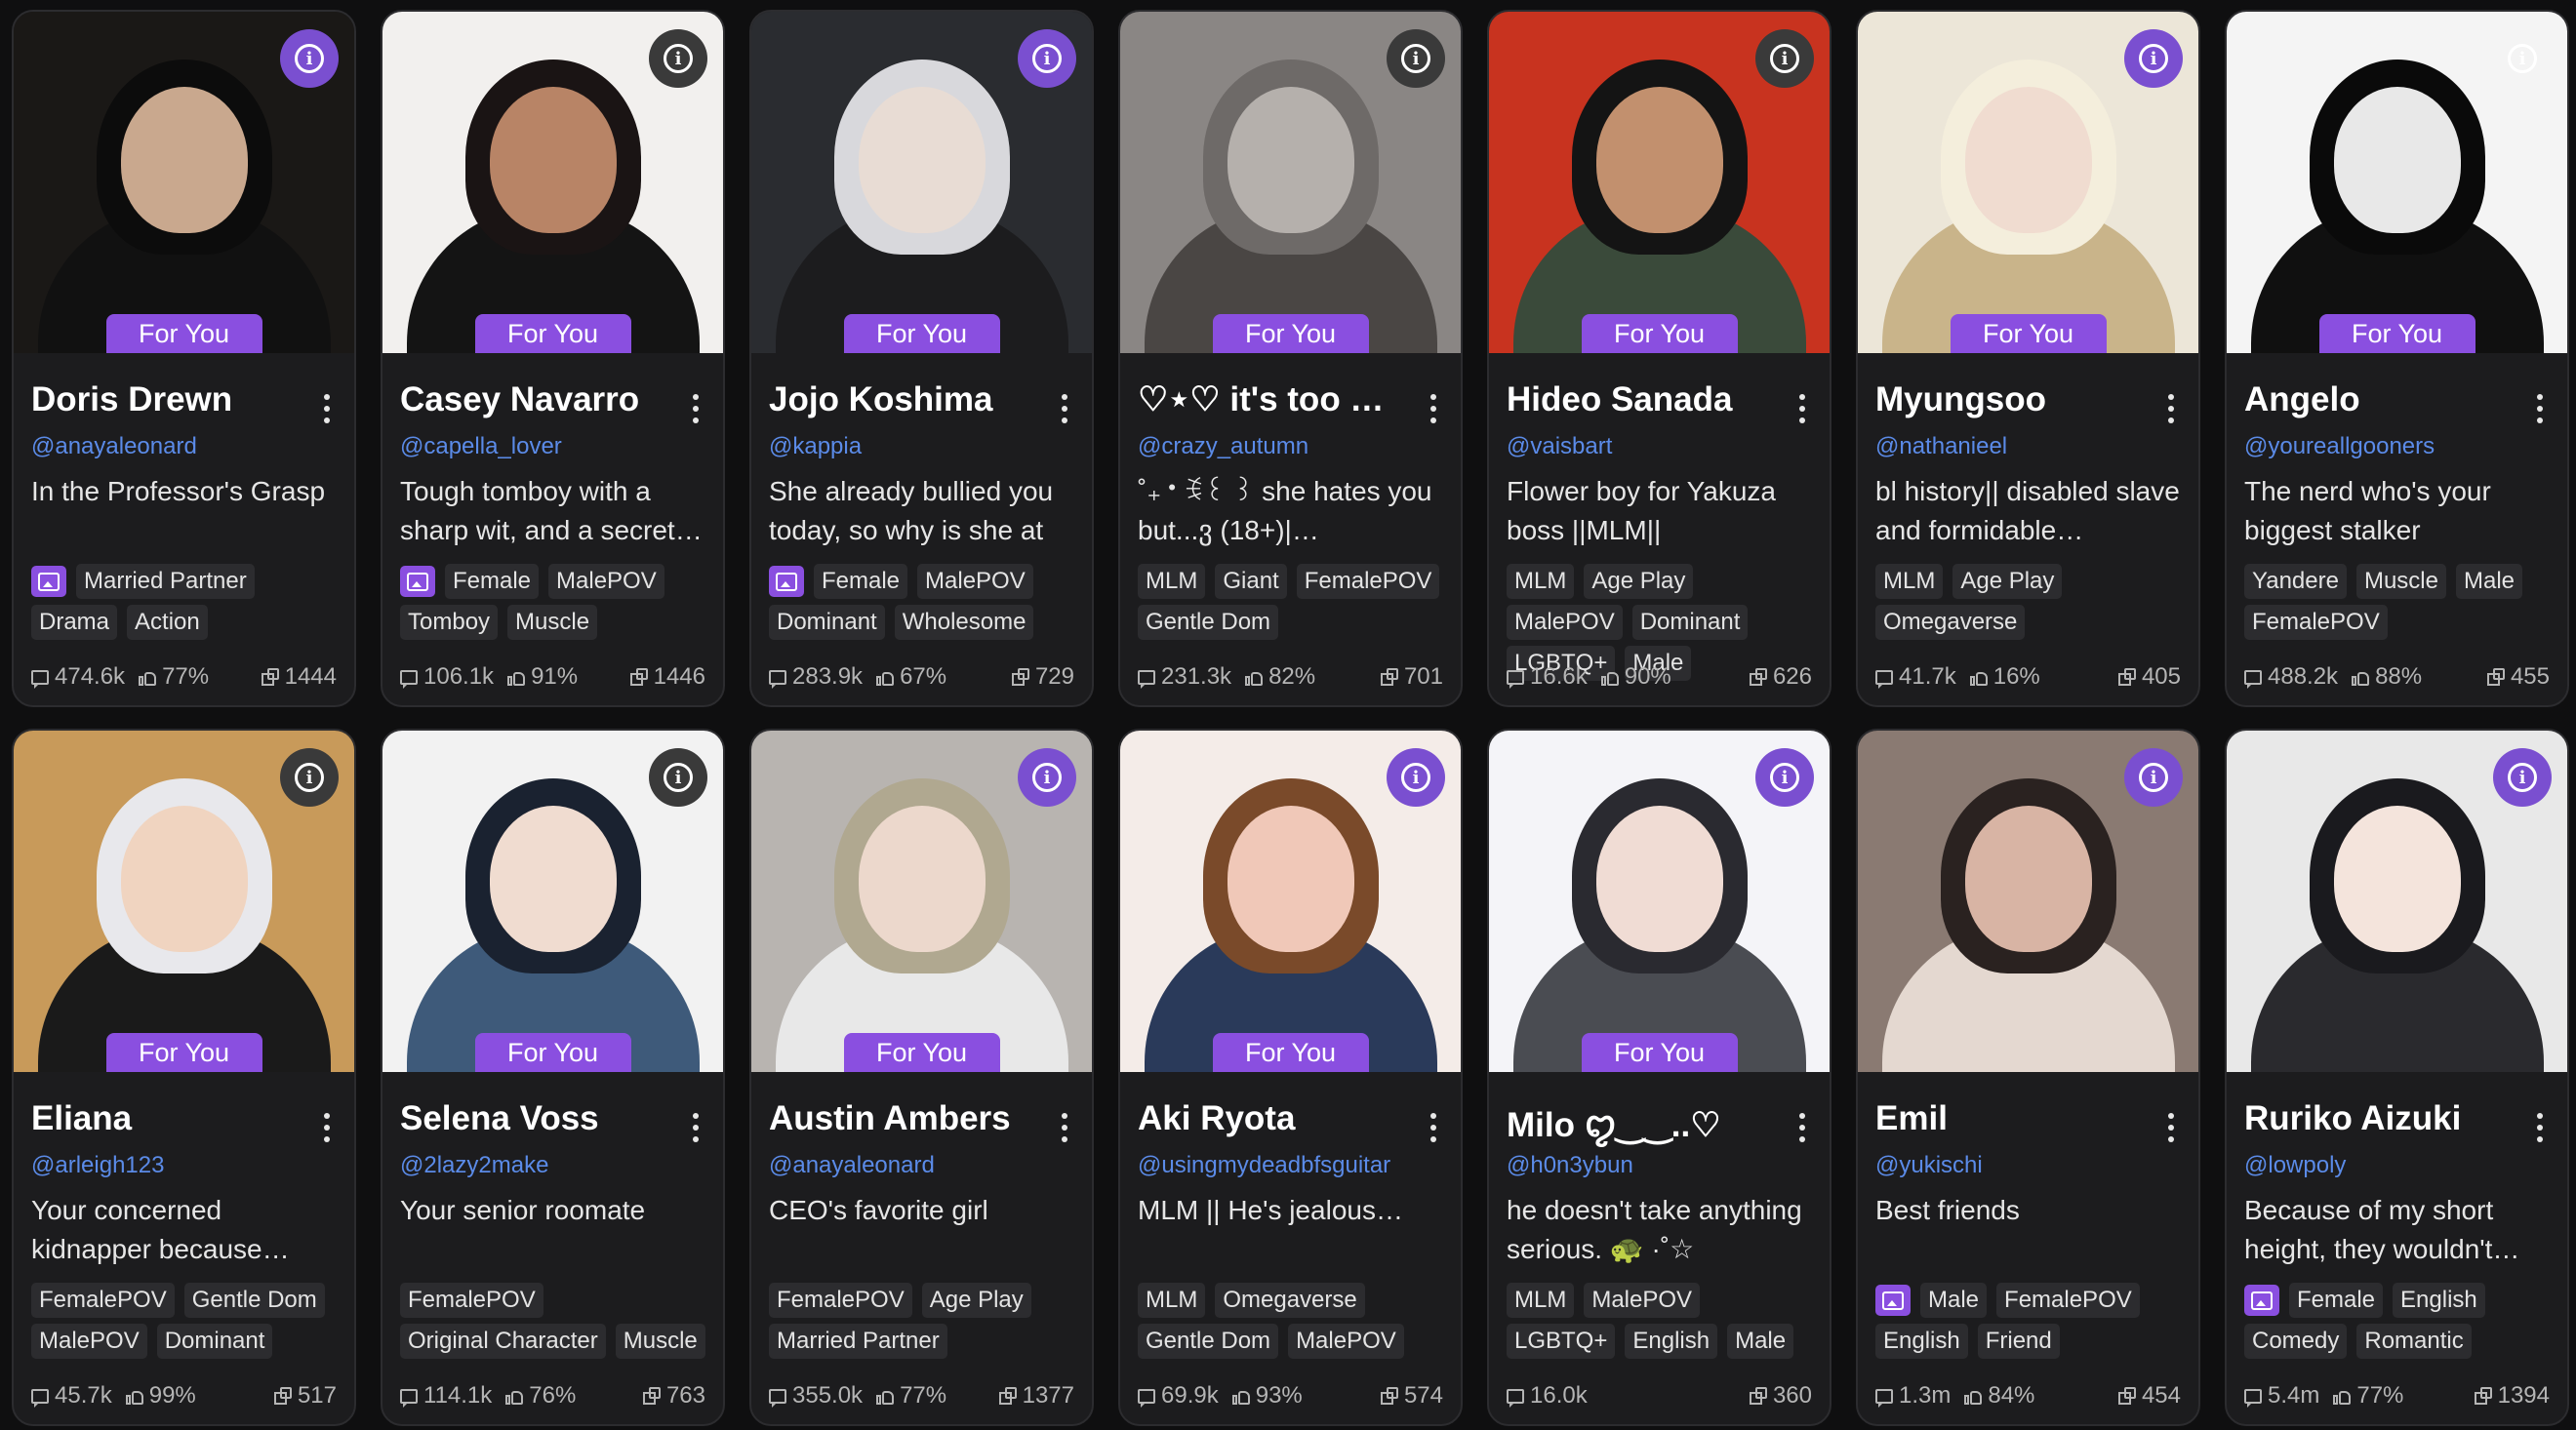 The width and height of the screenshot is (2576, 1430). Describe the element at coordinates (1251, 581) in the screenshot. I see `tag-chip: Giant` at that location.